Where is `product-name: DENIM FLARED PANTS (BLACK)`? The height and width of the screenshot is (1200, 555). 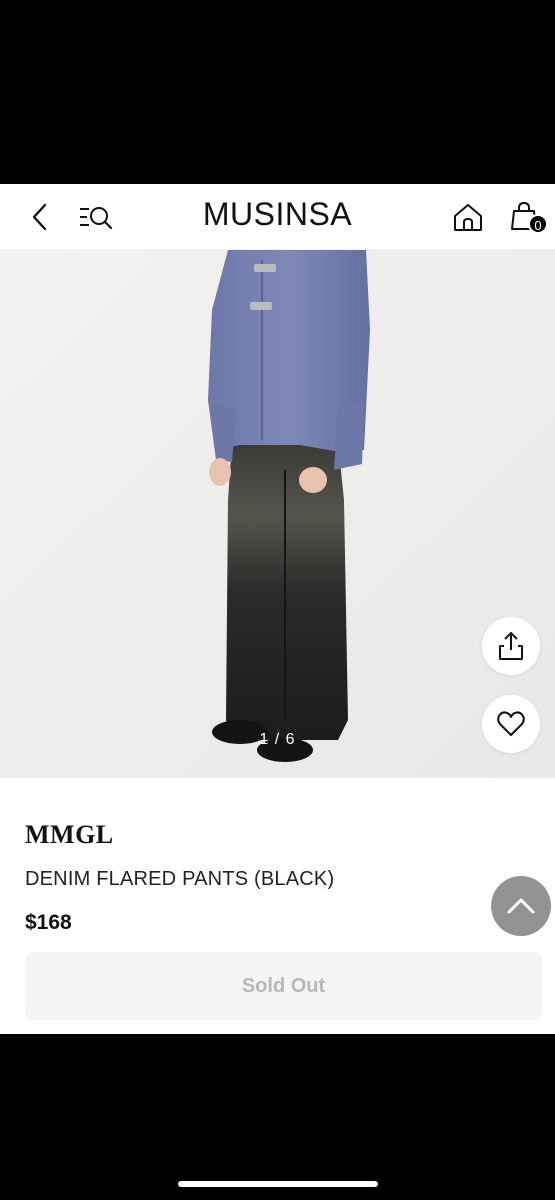
product-name: DENIM FLARED PANTS (BLACK) is located at coordinates (180, 879).